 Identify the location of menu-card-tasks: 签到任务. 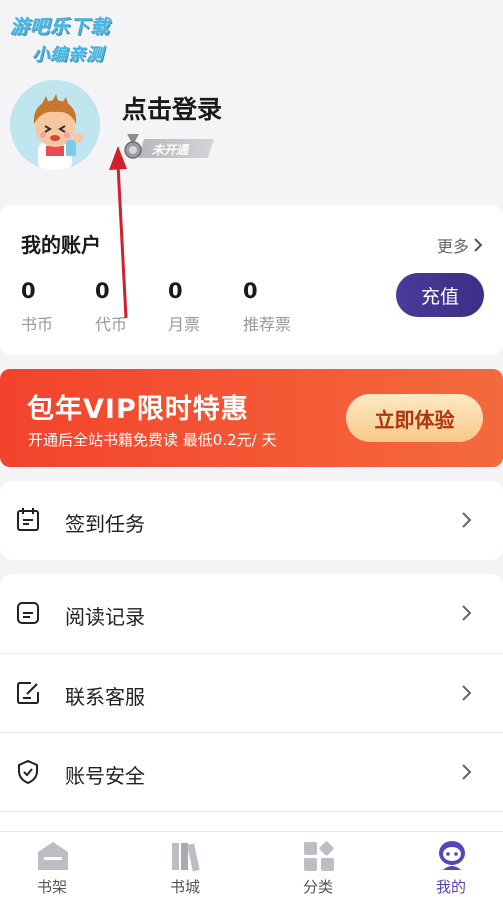
(251, 520).